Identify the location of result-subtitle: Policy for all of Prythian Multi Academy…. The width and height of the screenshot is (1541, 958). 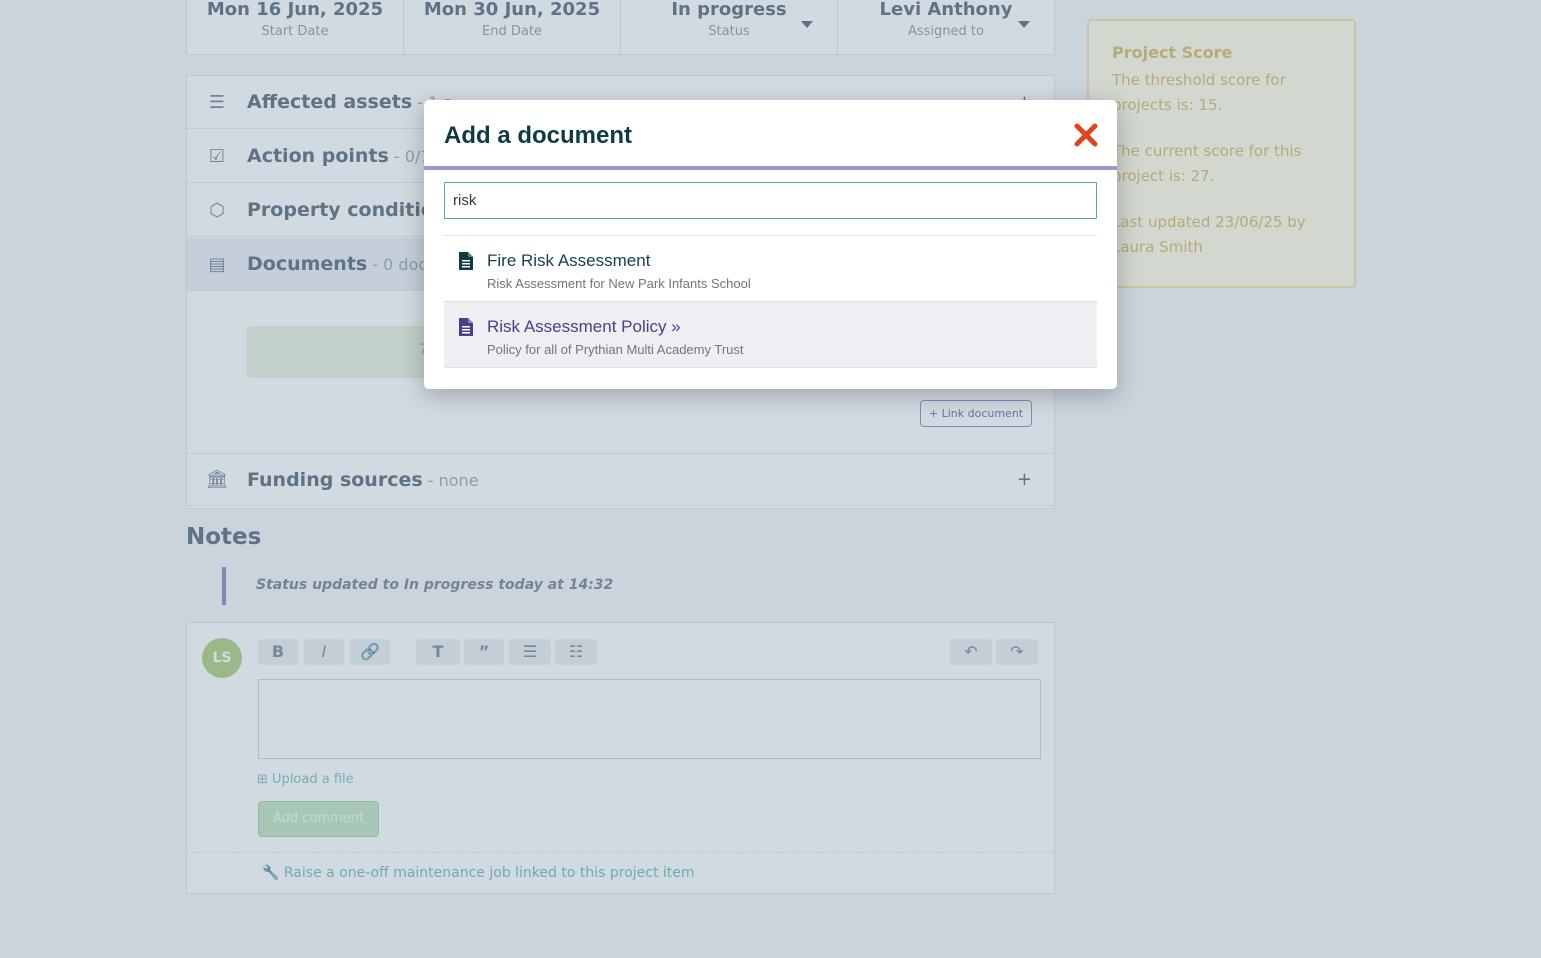
(615, 349).